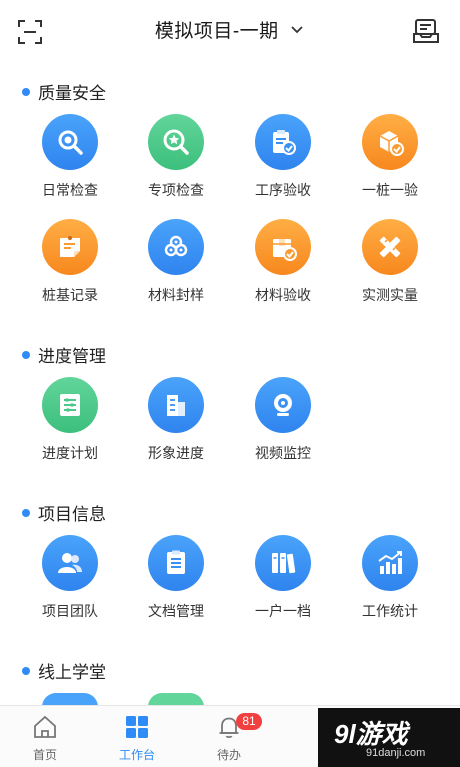 The image size is (460, 767). What do you see at coordinates (283, 142) in the screenshot?
I see `clipboard-check-icon` at bounding box center [283, 142].